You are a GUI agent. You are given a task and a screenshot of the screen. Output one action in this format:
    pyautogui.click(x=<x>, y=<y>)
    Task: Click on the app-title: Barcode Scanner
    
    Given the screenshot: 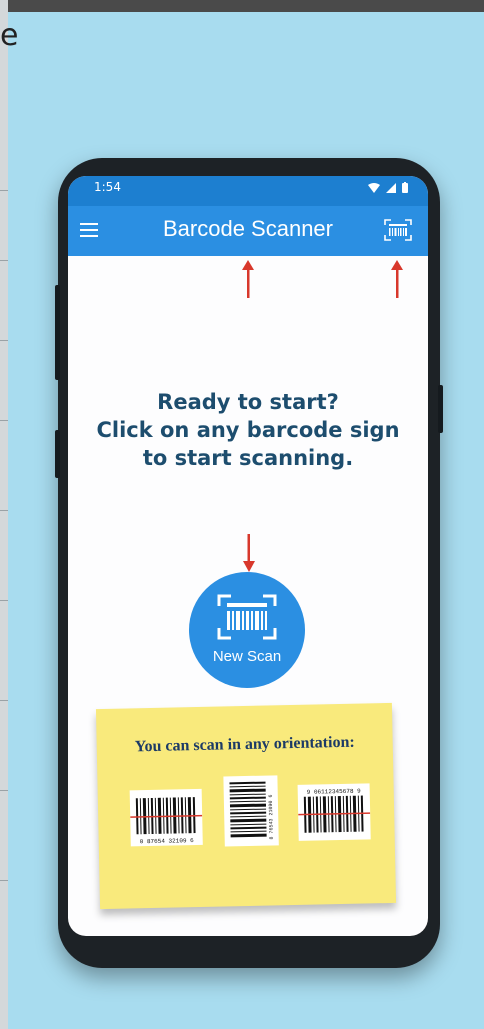 What is the action you would take?
    pyautogui.click(x=248, y=228)
    